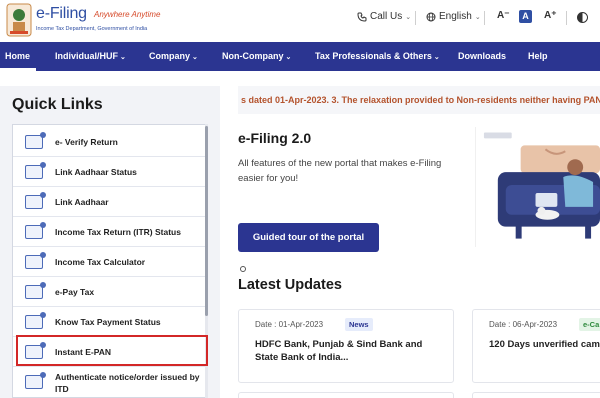 The image size is (600, 398). Describe the element at coordinates (308, 237) in the screenshot. I see `guided-tour-button: Guided tour of the portal` at that location.